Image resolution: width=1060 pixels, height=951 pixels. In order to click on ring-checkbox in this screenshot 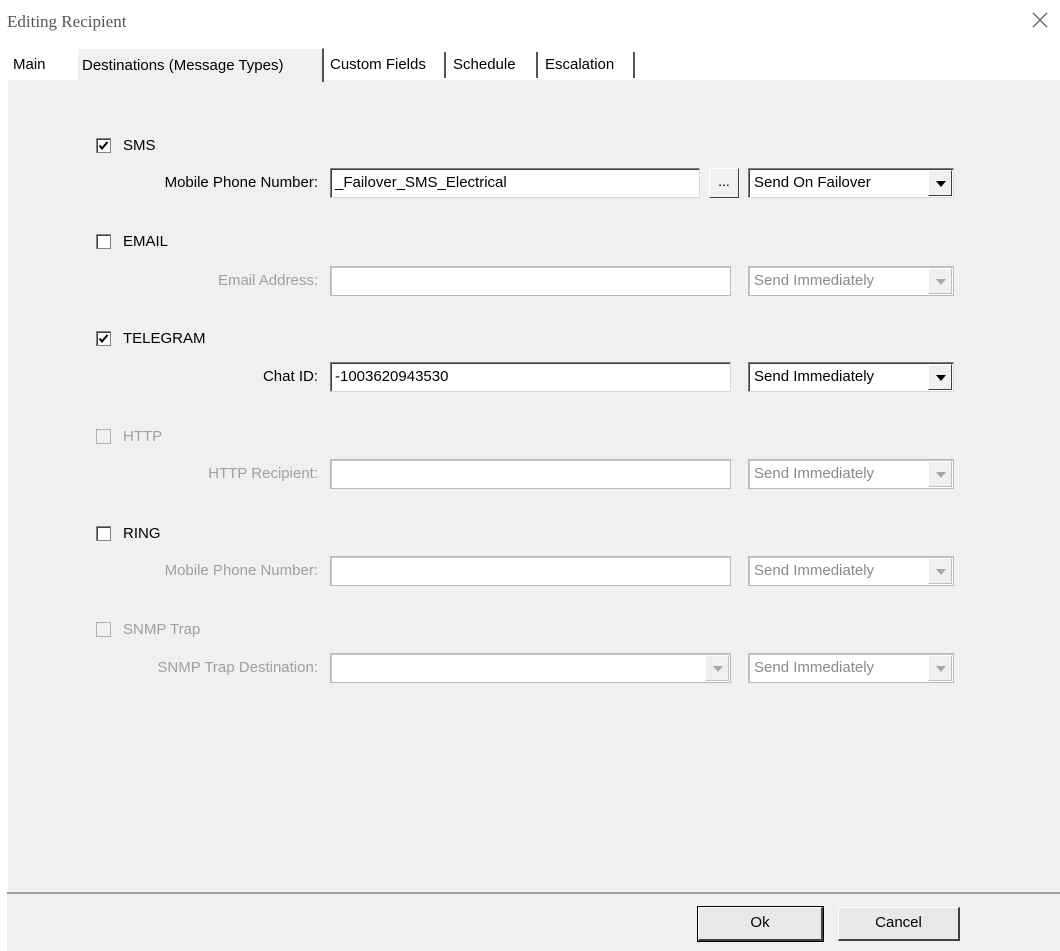, I will do `click(103, 533)`.